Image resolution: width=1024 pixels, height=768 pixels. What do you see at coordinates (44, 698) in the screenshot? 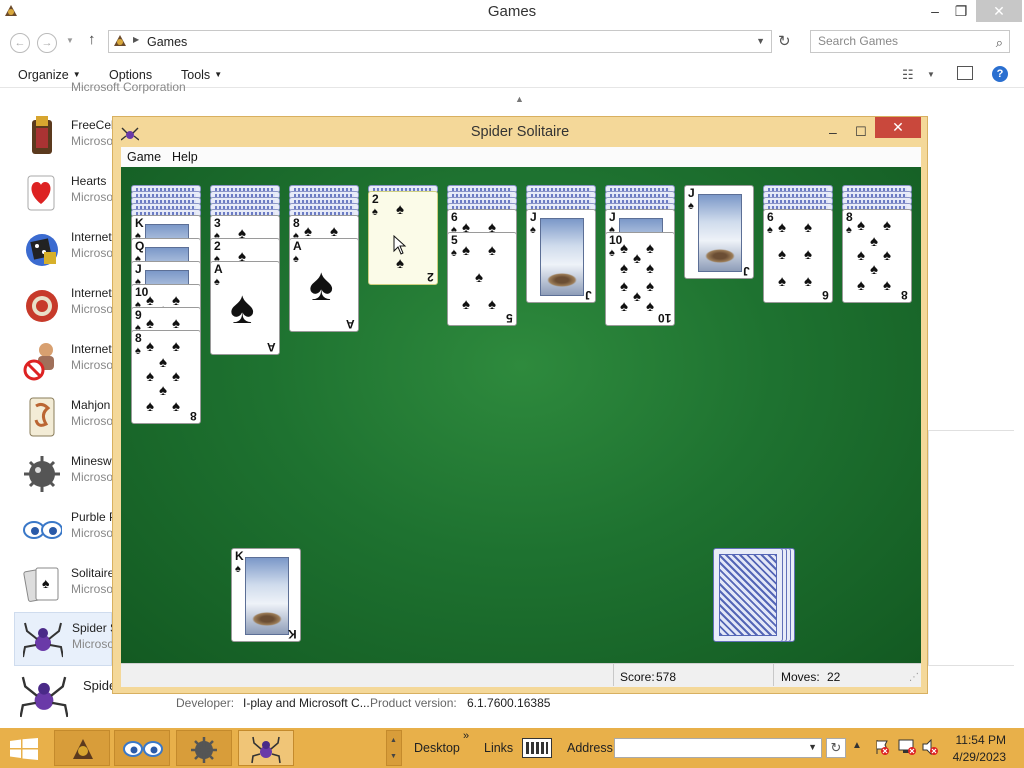
I see `spider-icon` at bounding box center [44, 698].